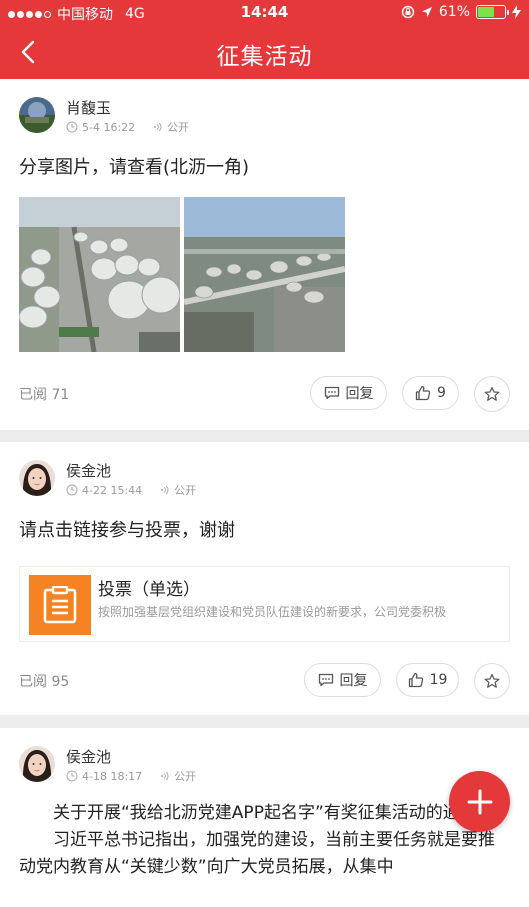 This screenshot has width=529, height=907. I want to click on status-bar: 中国移动 4G 14:44 61%, so click(264, 13).